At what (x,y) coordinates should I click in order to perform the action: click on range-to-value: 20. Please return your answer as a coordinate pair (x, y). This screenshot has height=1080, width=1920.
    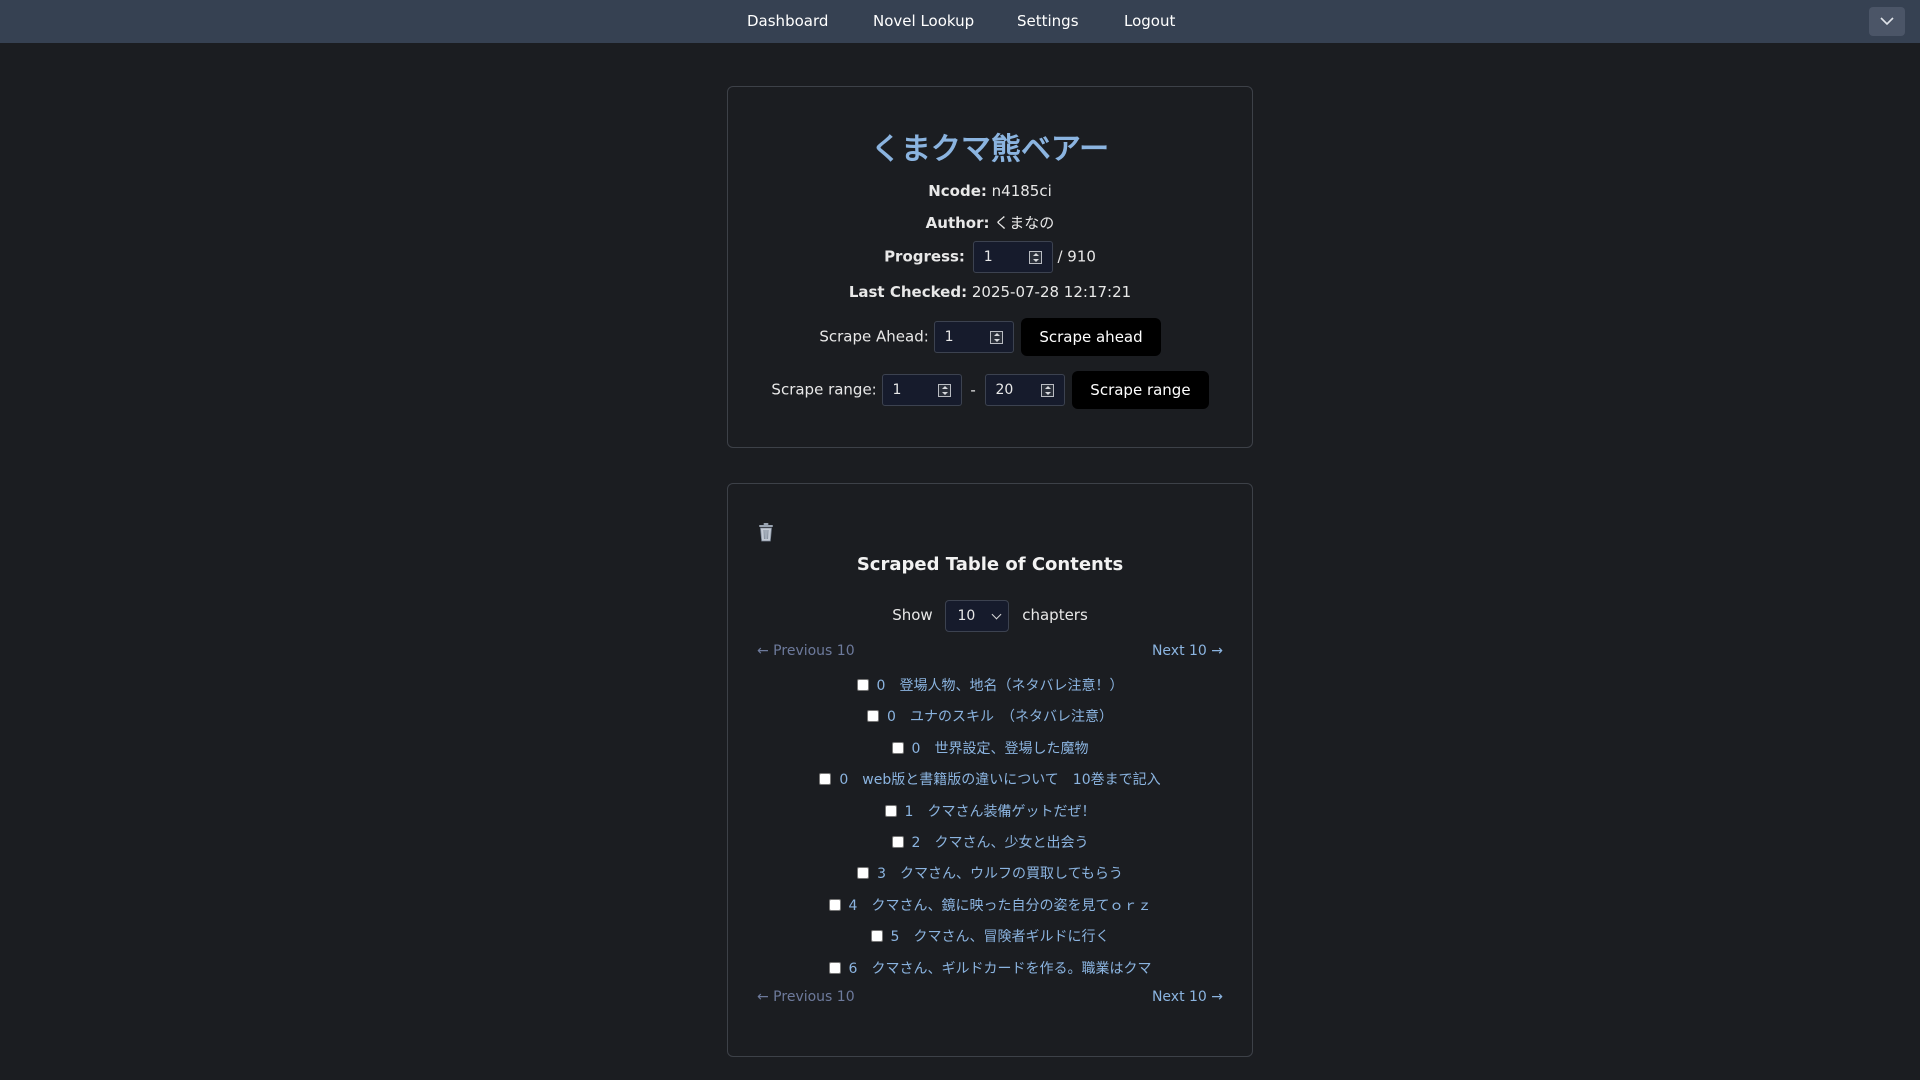
    Looking at the image, I should click on (1004, 390).